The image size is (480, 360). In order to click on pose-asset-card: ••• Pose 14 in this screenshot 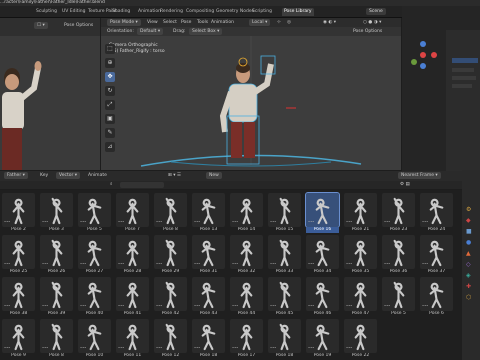, I will do `click(246, 214)`.